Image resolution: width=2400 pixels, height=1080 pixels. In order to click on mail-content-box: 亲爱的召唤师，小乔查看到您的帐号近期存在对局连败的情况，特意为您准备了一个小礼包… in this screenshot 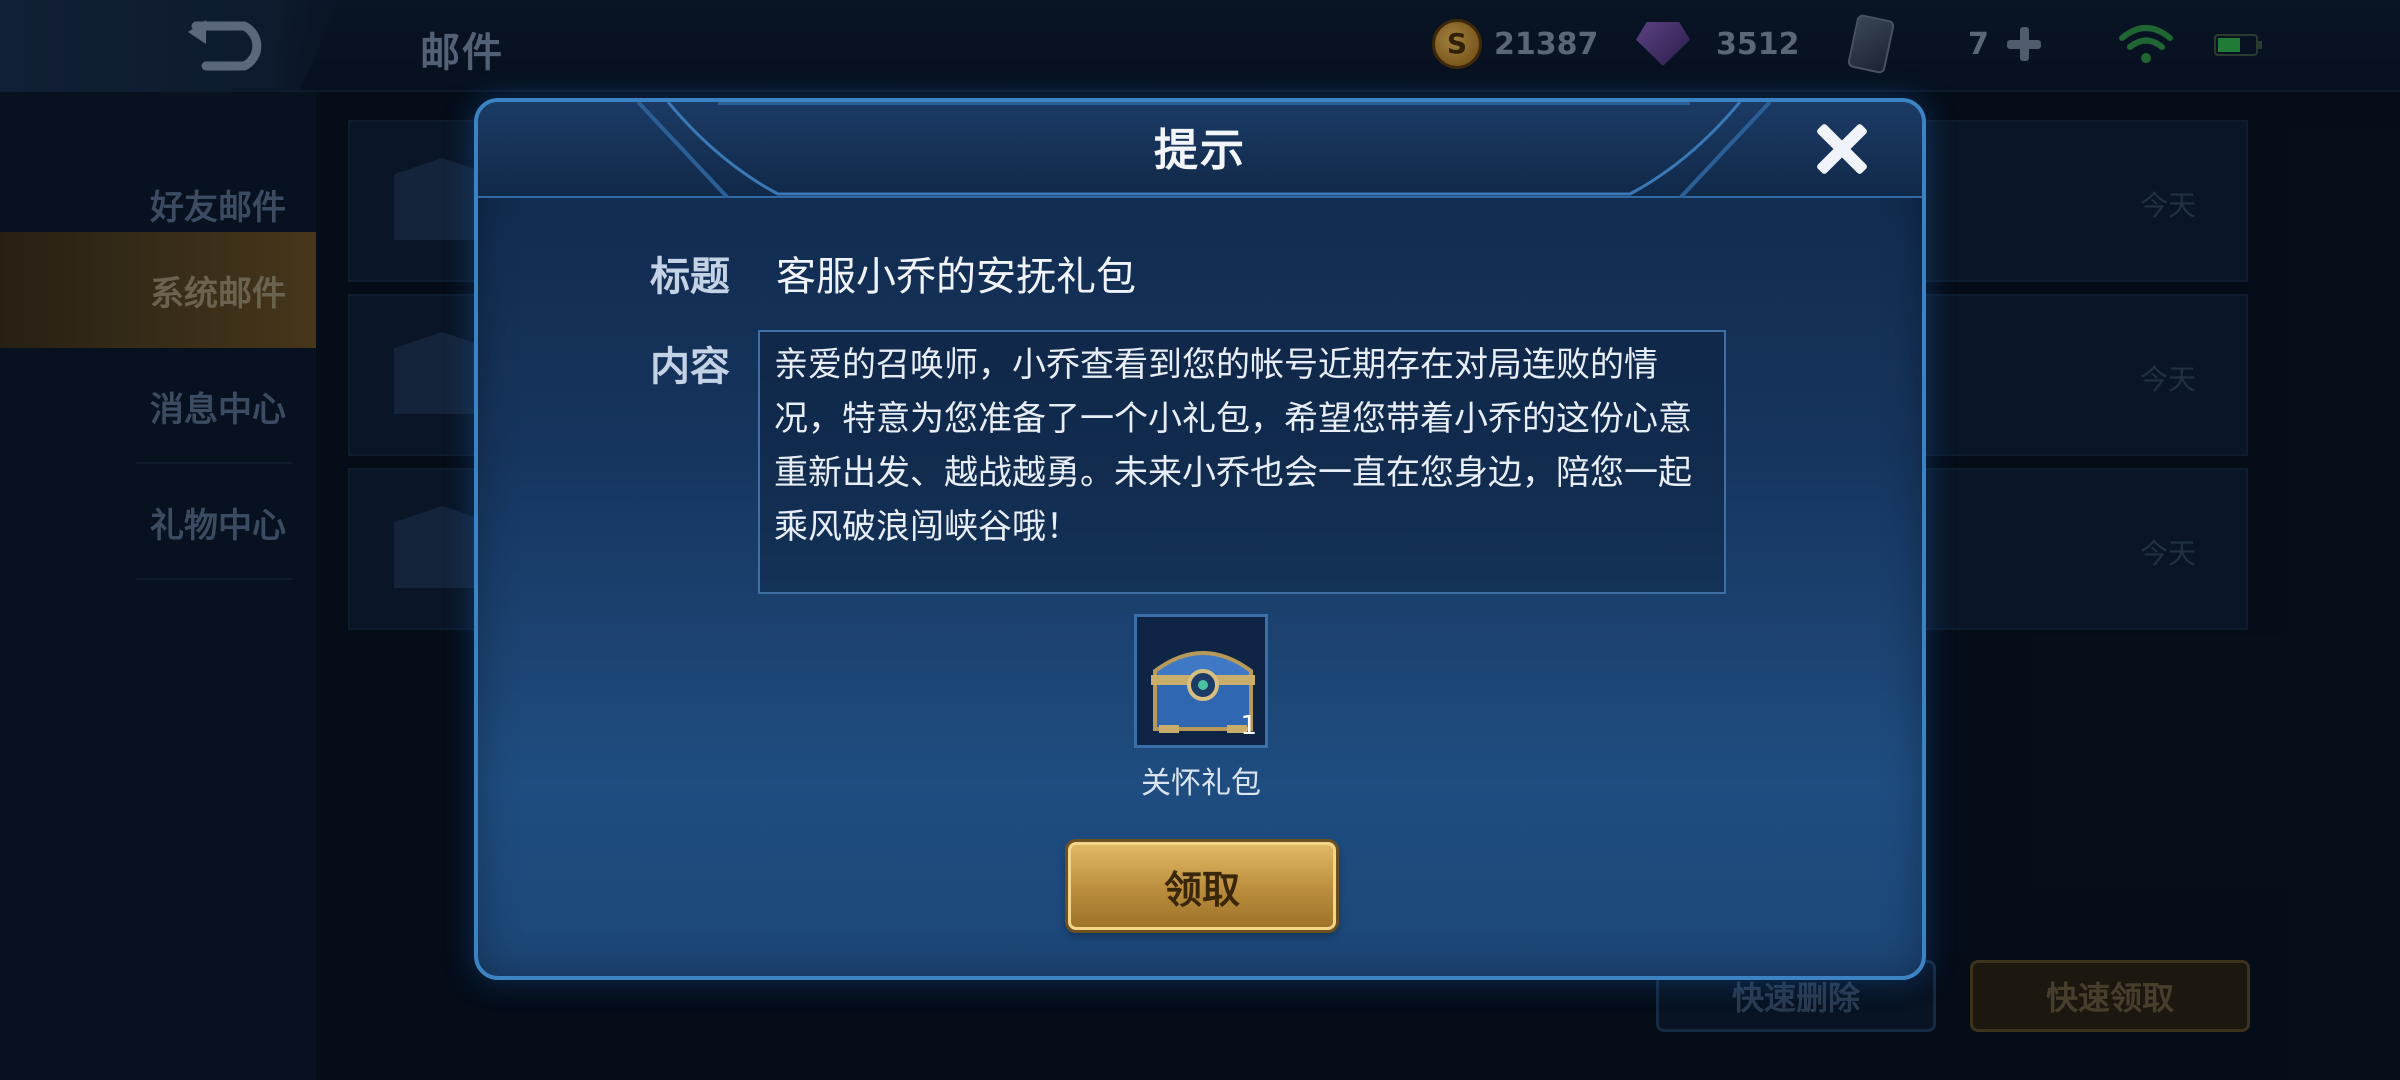, I will do `click(1242, 462)`.